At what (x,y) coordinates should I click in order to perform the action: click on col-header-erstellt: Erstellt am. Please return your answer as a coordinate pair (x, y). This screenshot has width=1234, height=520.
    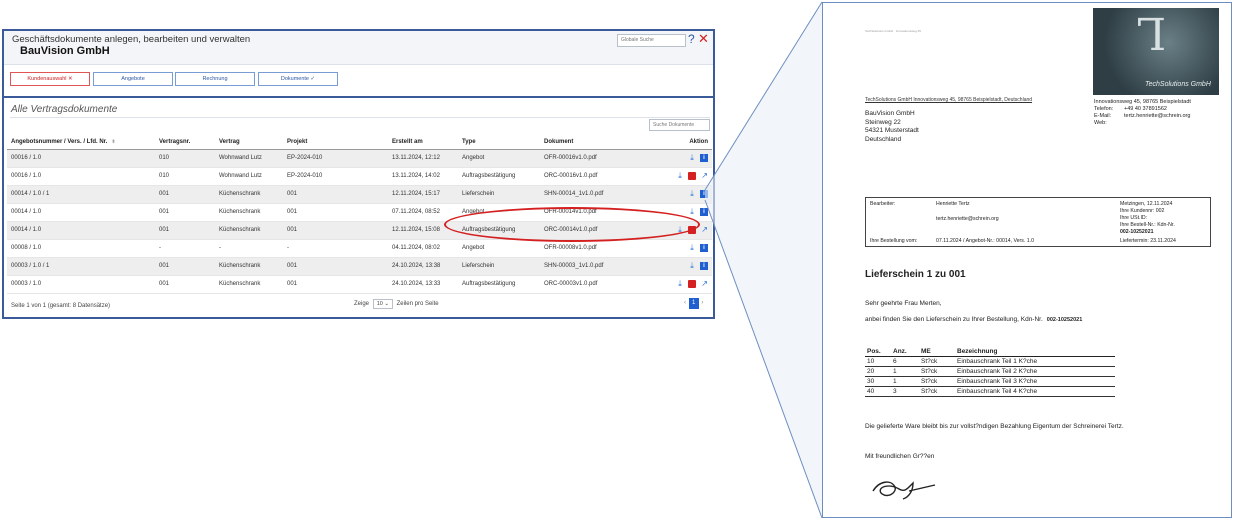
    Looking at the image, I should click on (423, 142).